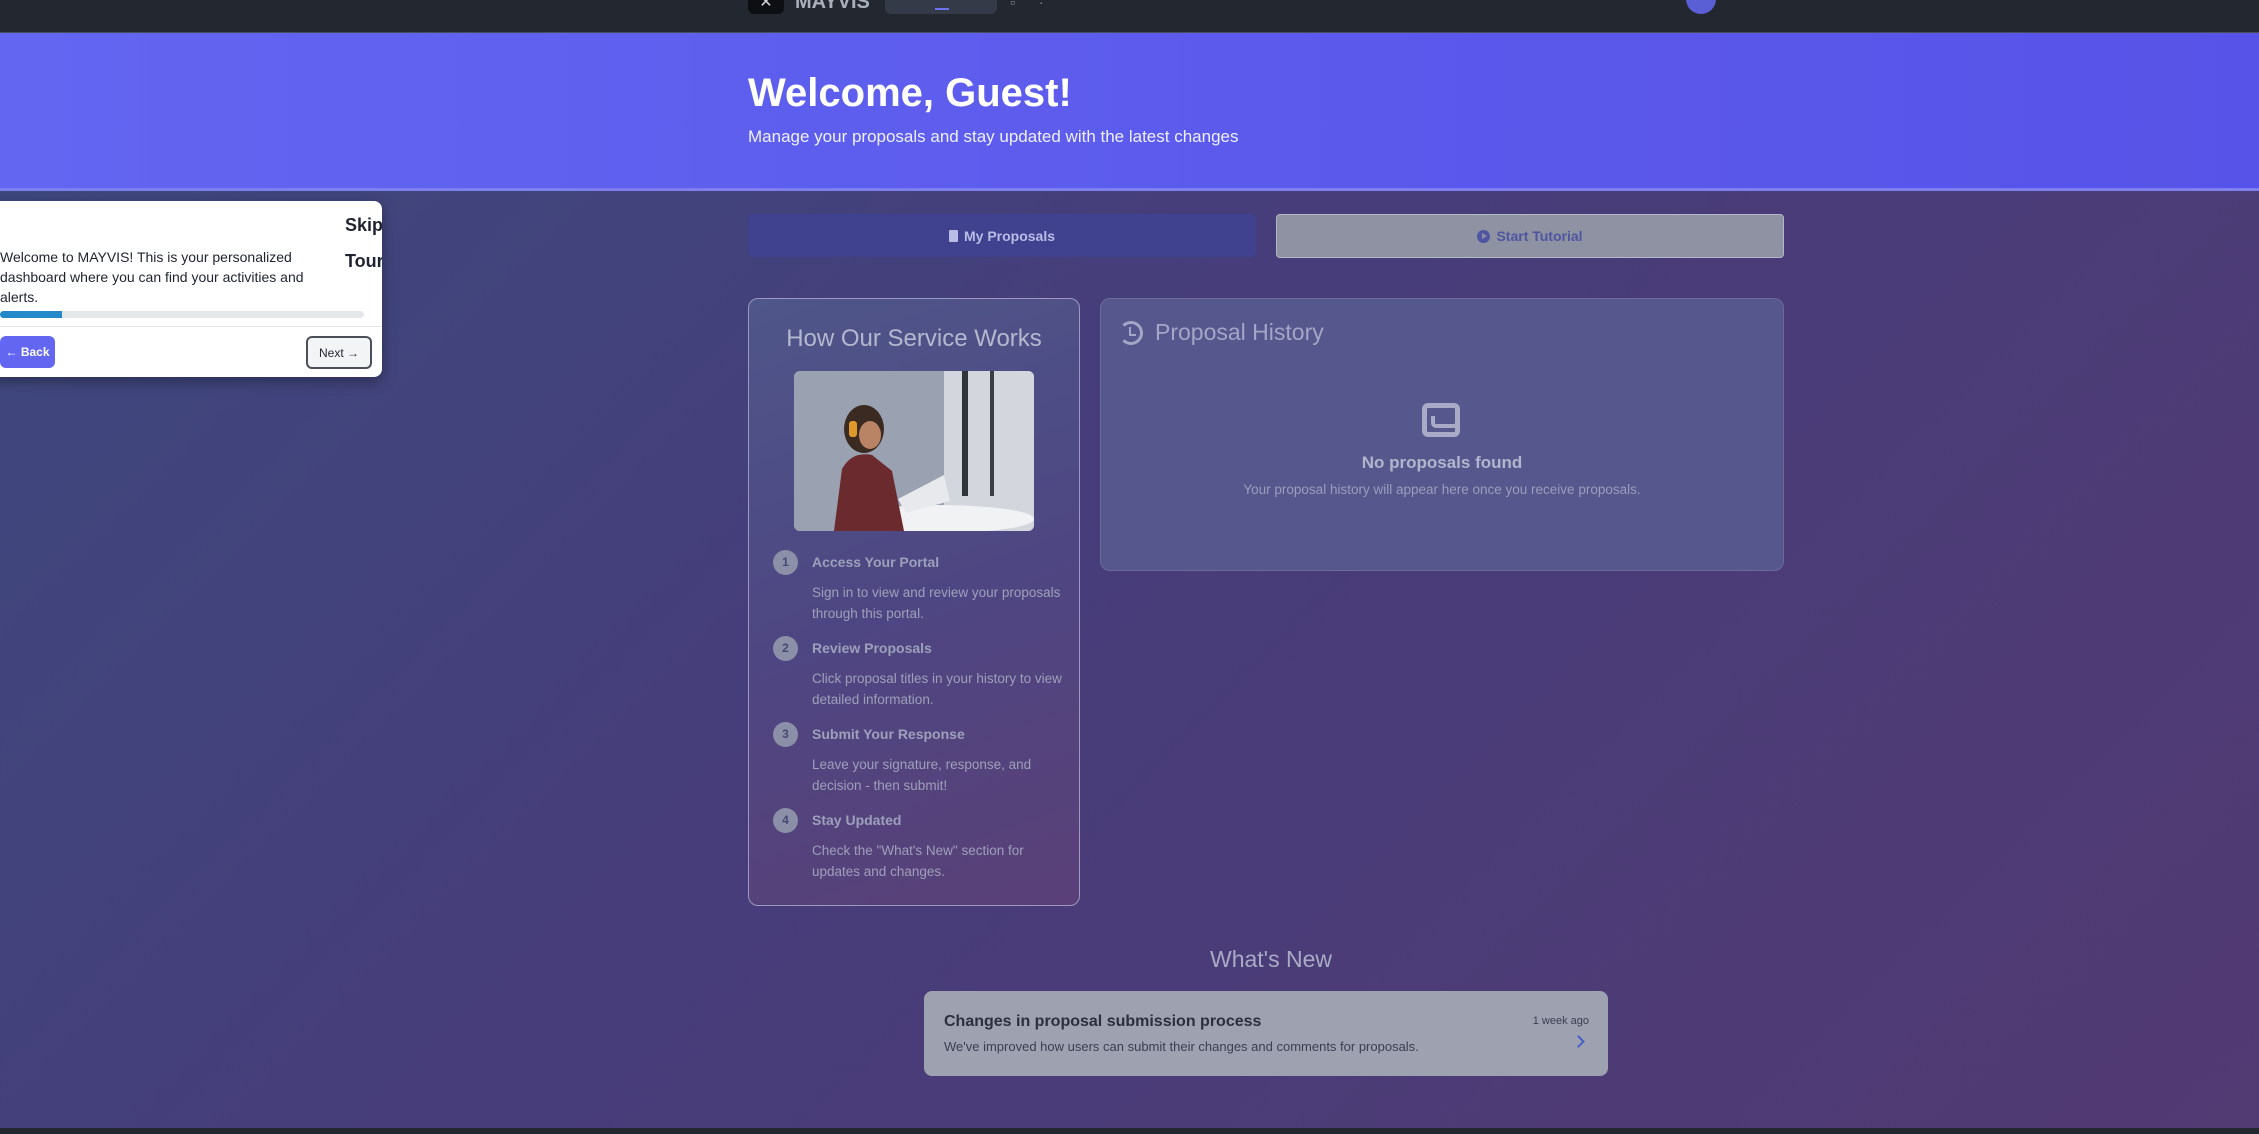 Image resolution: width=2259 pixels, height=1134 pixels. I want to click on skip-tour-button: Skip Tour, so click(363, 243).